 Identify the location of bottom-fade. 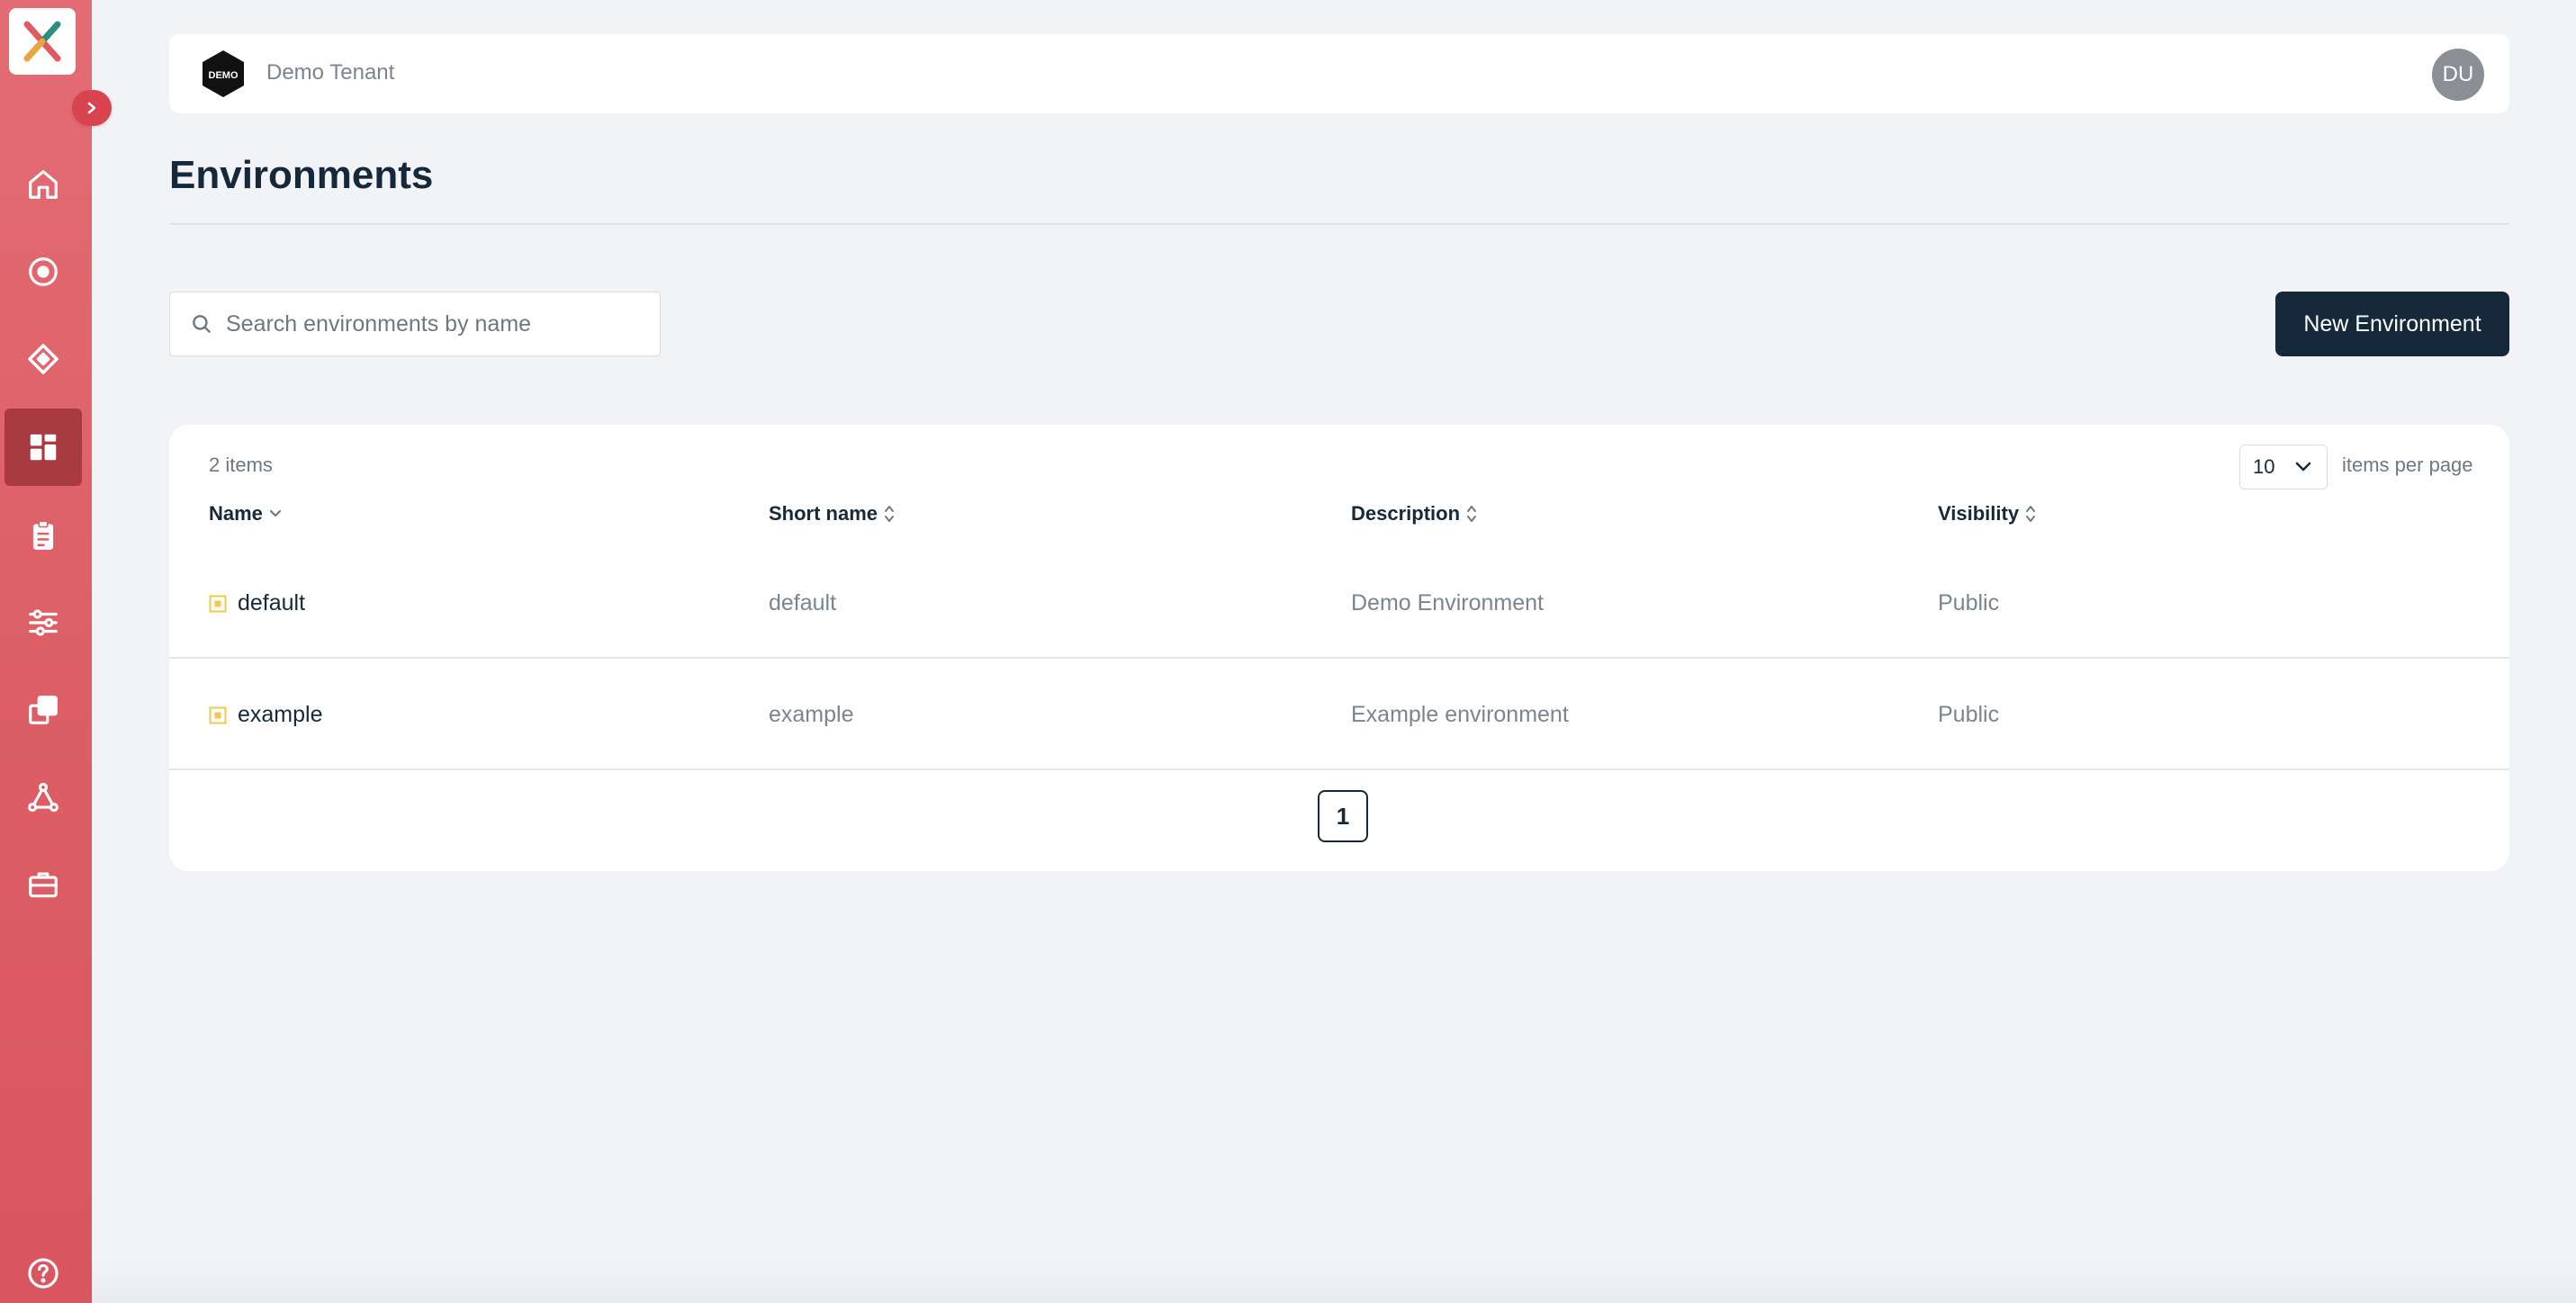
(1334, 1281).